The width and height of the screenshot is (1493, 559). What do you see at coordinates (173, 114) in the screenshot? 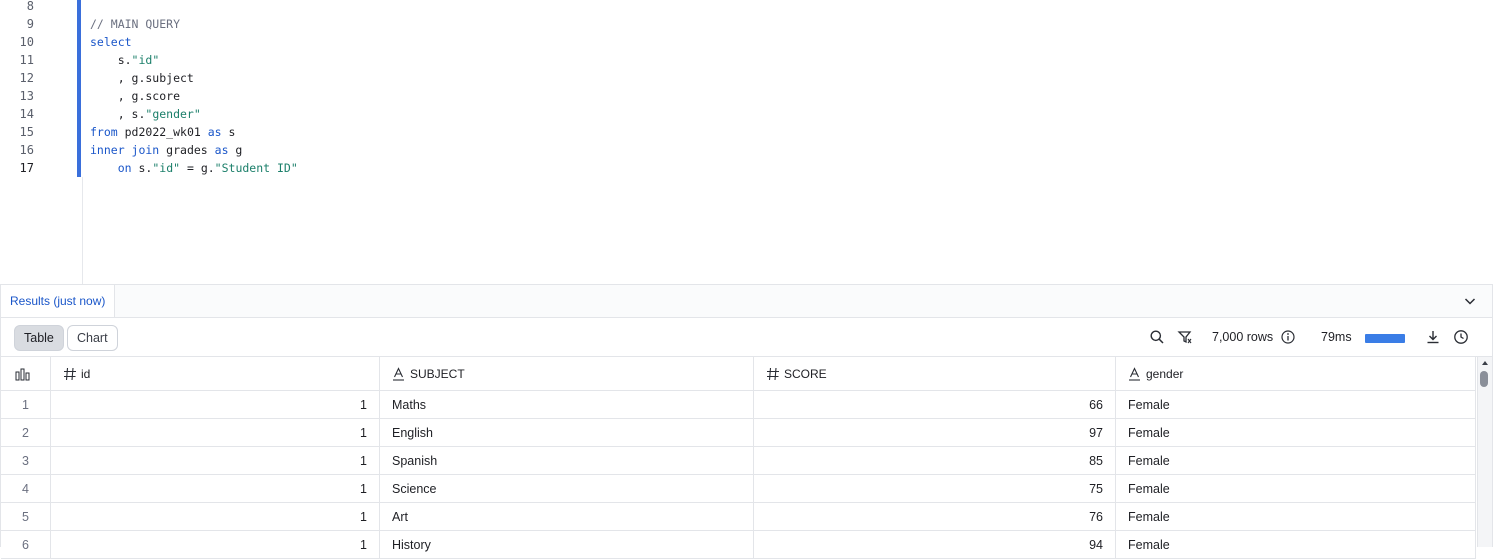
I see `code-token: "gender"` at bounding box center [173, 114].